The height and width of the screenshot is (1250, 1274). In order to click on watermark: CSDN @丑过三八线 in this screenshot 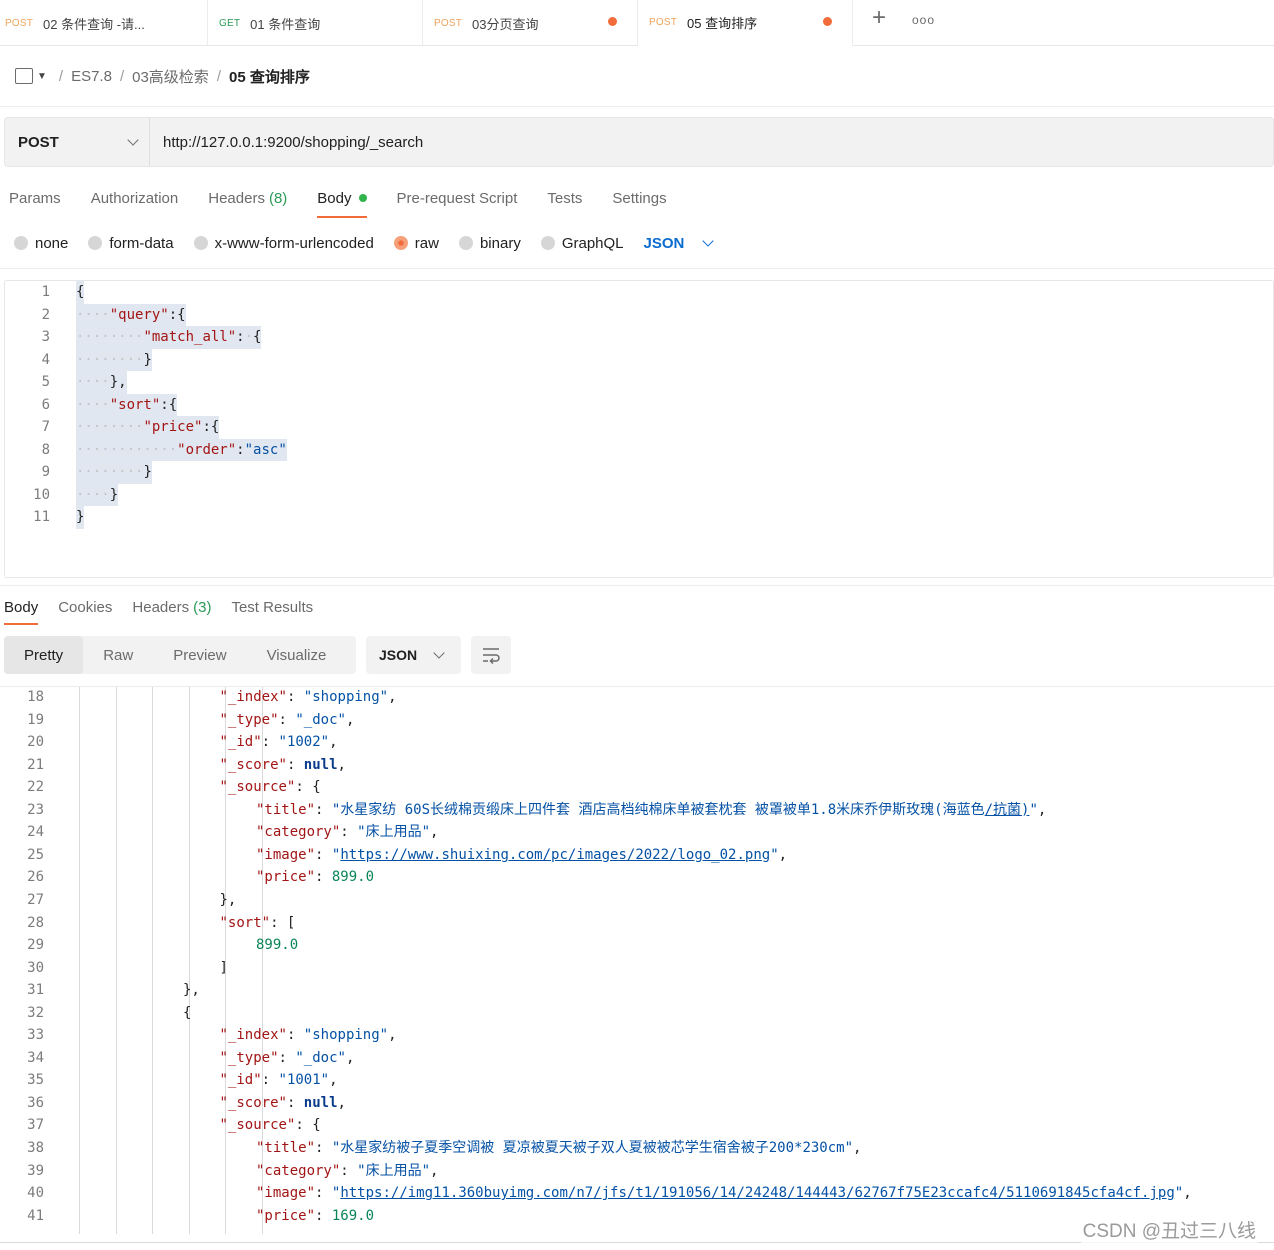, I will do `click(1169, 1229)`.